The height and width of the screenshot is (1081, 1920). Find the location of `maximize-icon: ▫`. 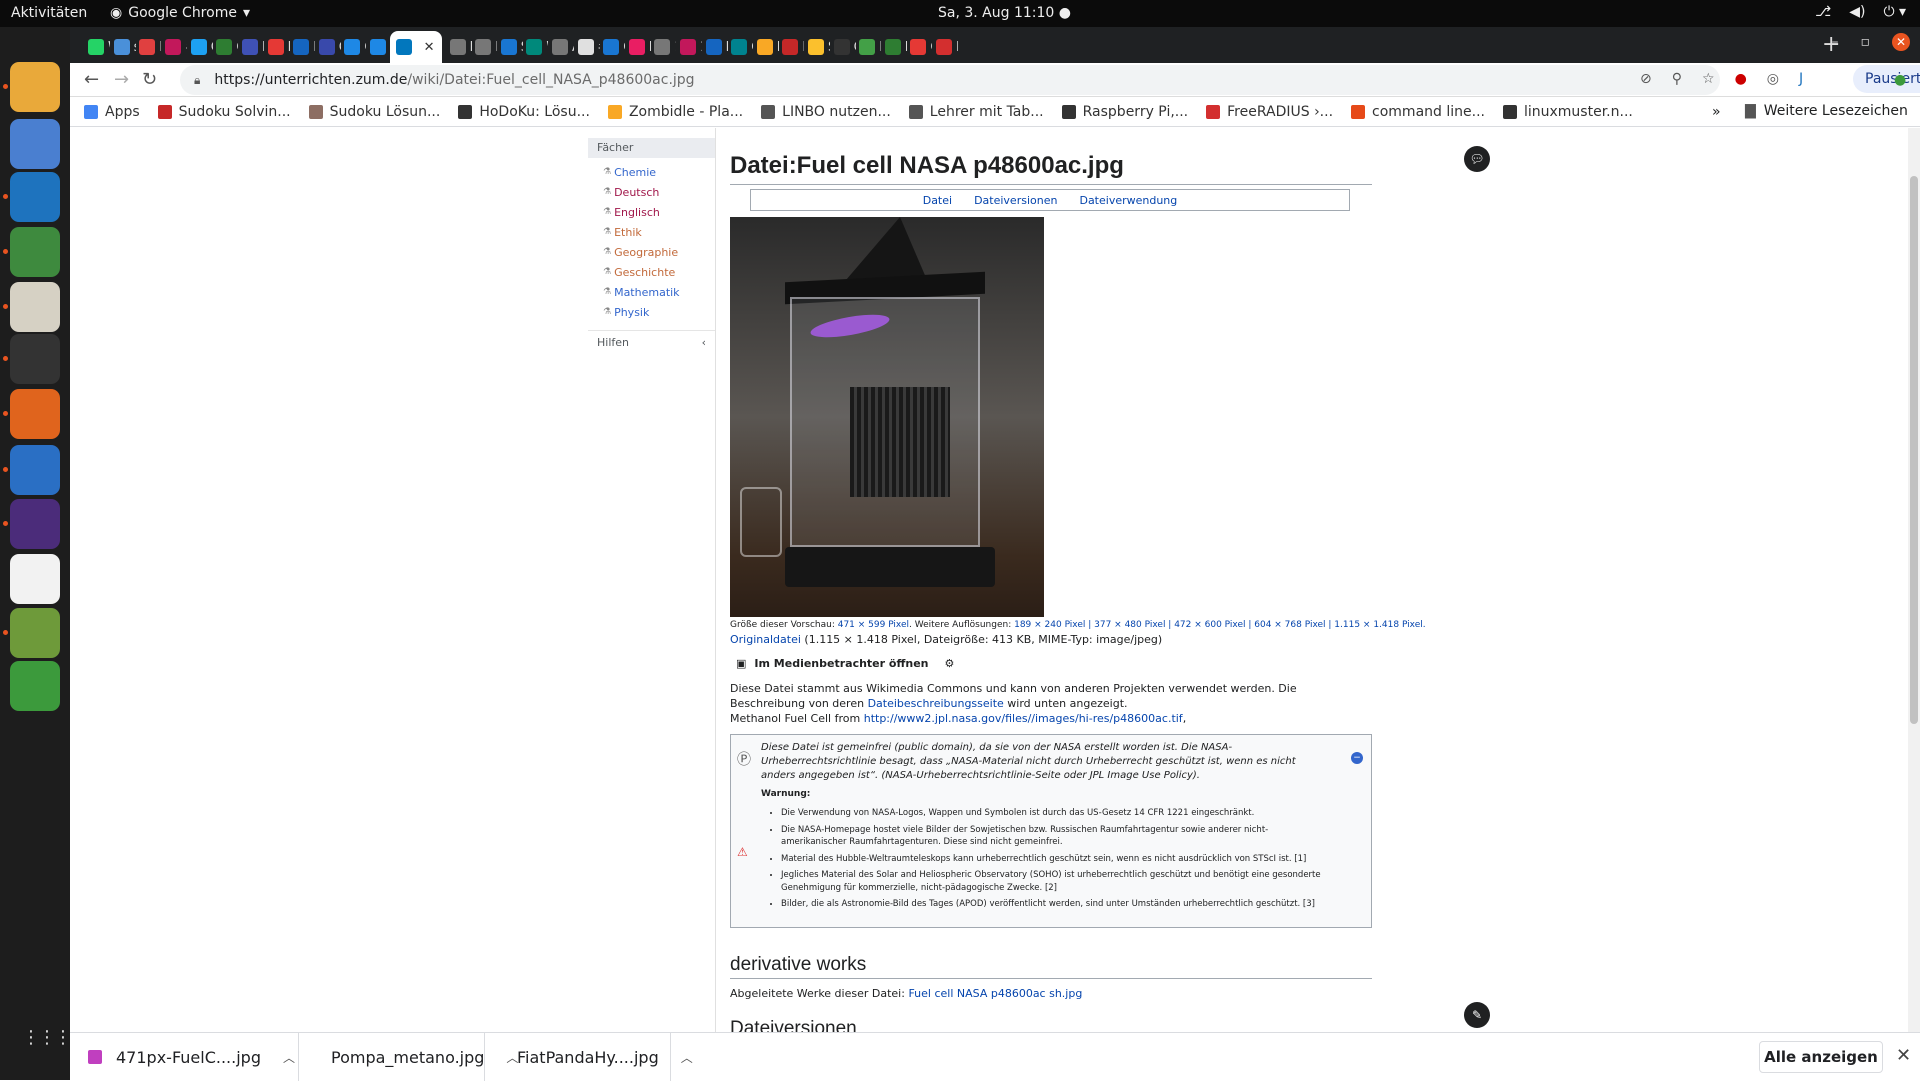

maximize-icon: ▫ is located at coordinates (1866, 42).